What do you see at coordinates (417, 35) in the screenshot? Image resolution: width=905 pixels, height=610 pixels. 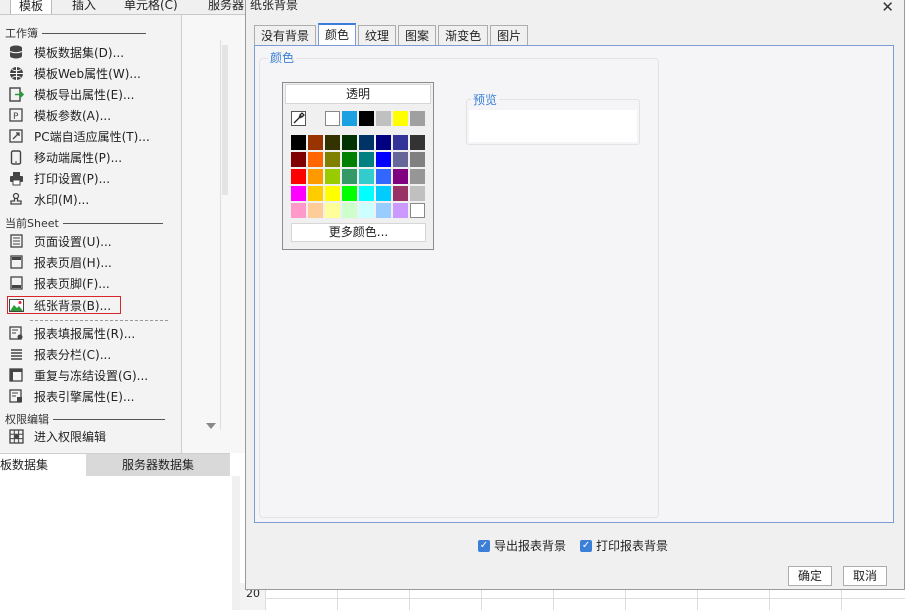 I see `tab-pattern: 图案` at bounding box center [417, 35].